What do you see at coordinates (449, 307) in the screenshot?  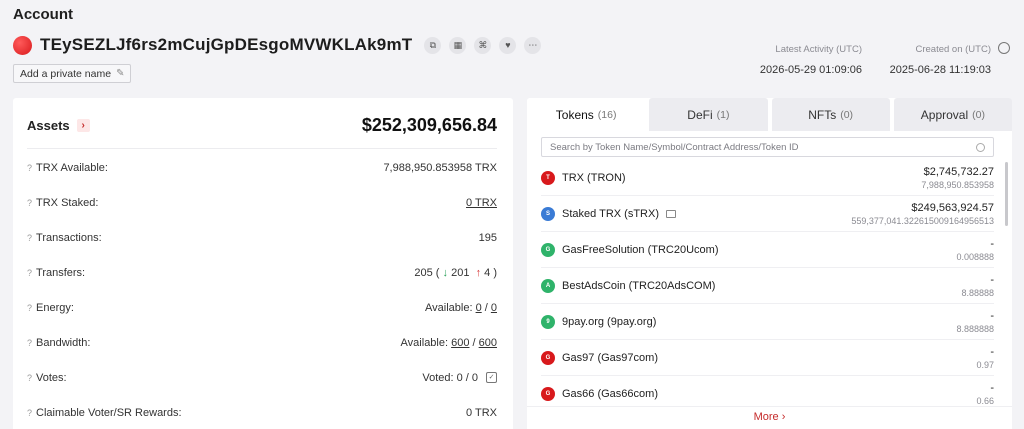 I see `energy-prefix: Available:` at bounding box center [449, 307].